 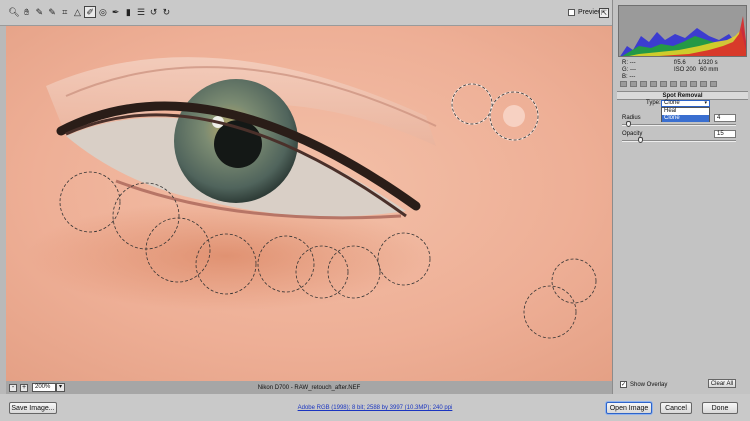 What do you see at coordinates (166, 12) in the screenshot?
I see `rotate-cw-icon: ↻` at bounding box center [166, 12].